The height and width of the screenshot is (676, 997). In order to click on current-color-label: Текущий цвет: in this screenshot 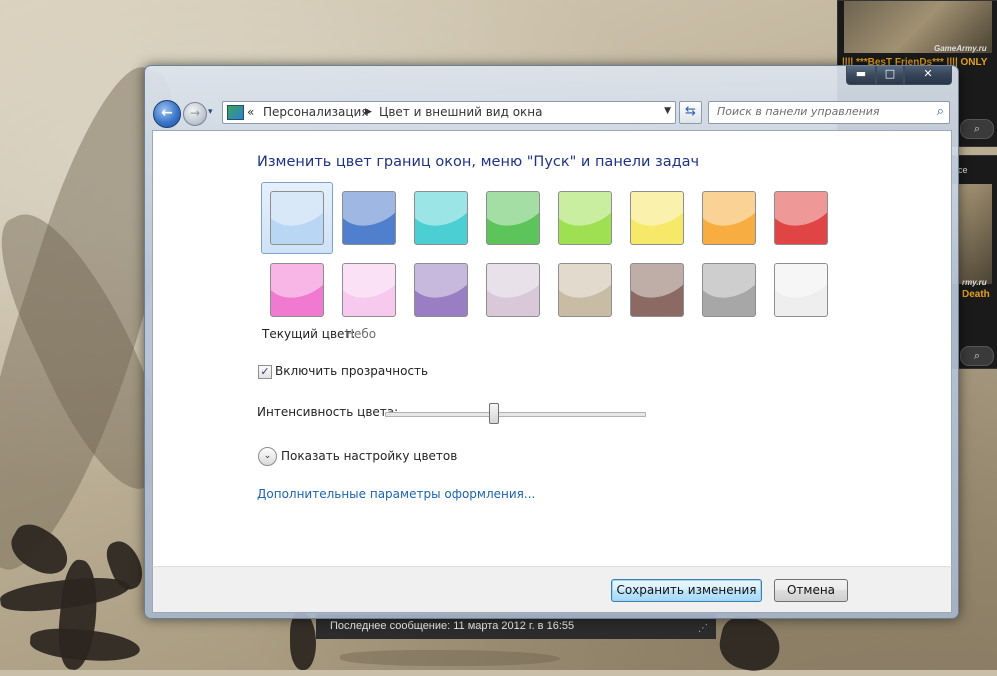, I will do `click(309, 334)`.